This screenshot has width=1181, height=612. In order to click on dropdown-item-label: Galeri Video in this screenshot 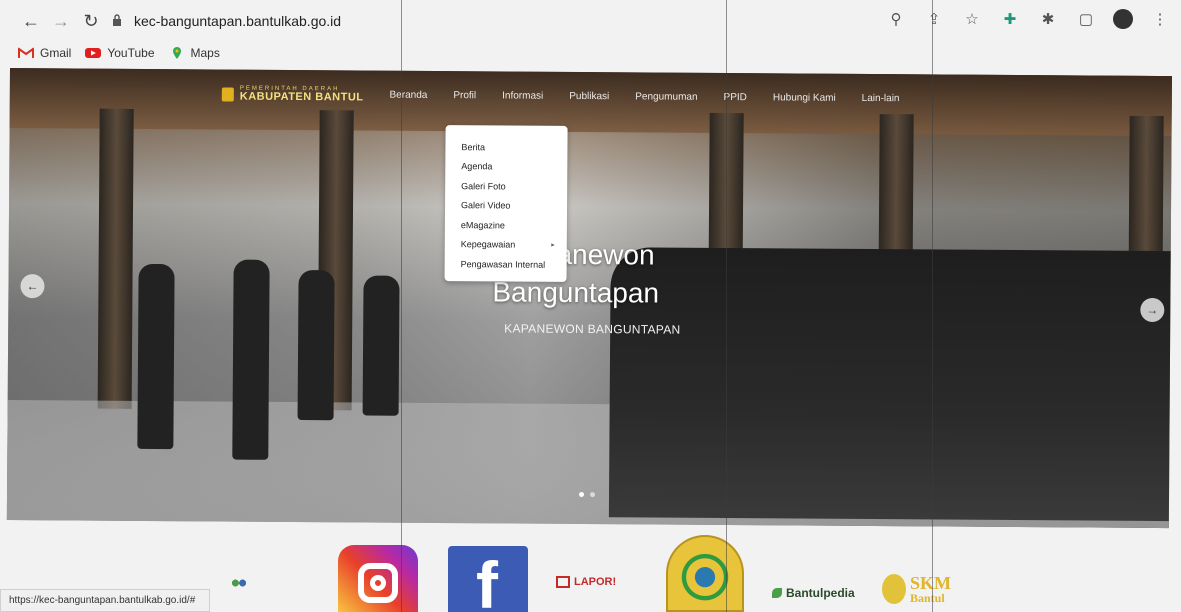, I will do `click(486, 205)`.